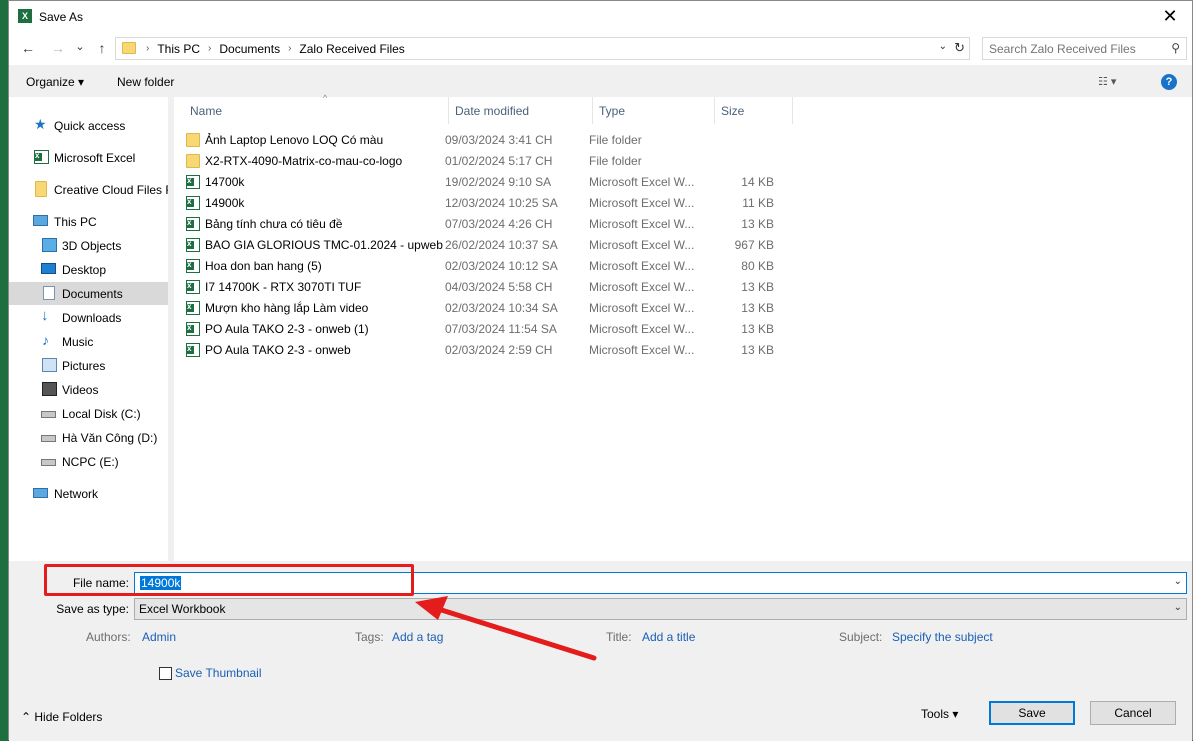  What do you see at coordinates (145, 82) in the screenshot?
I see `new-folder-button: New folder` at bounding box center [145, 82].